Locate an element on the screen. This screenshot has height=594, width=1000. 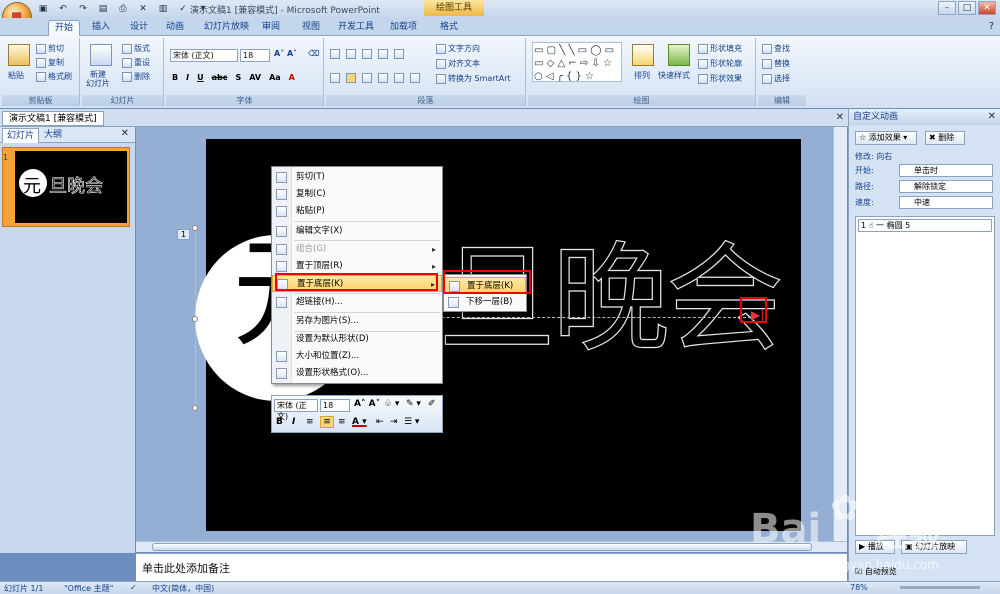
columns-icon is located at coordinates (415, 78).